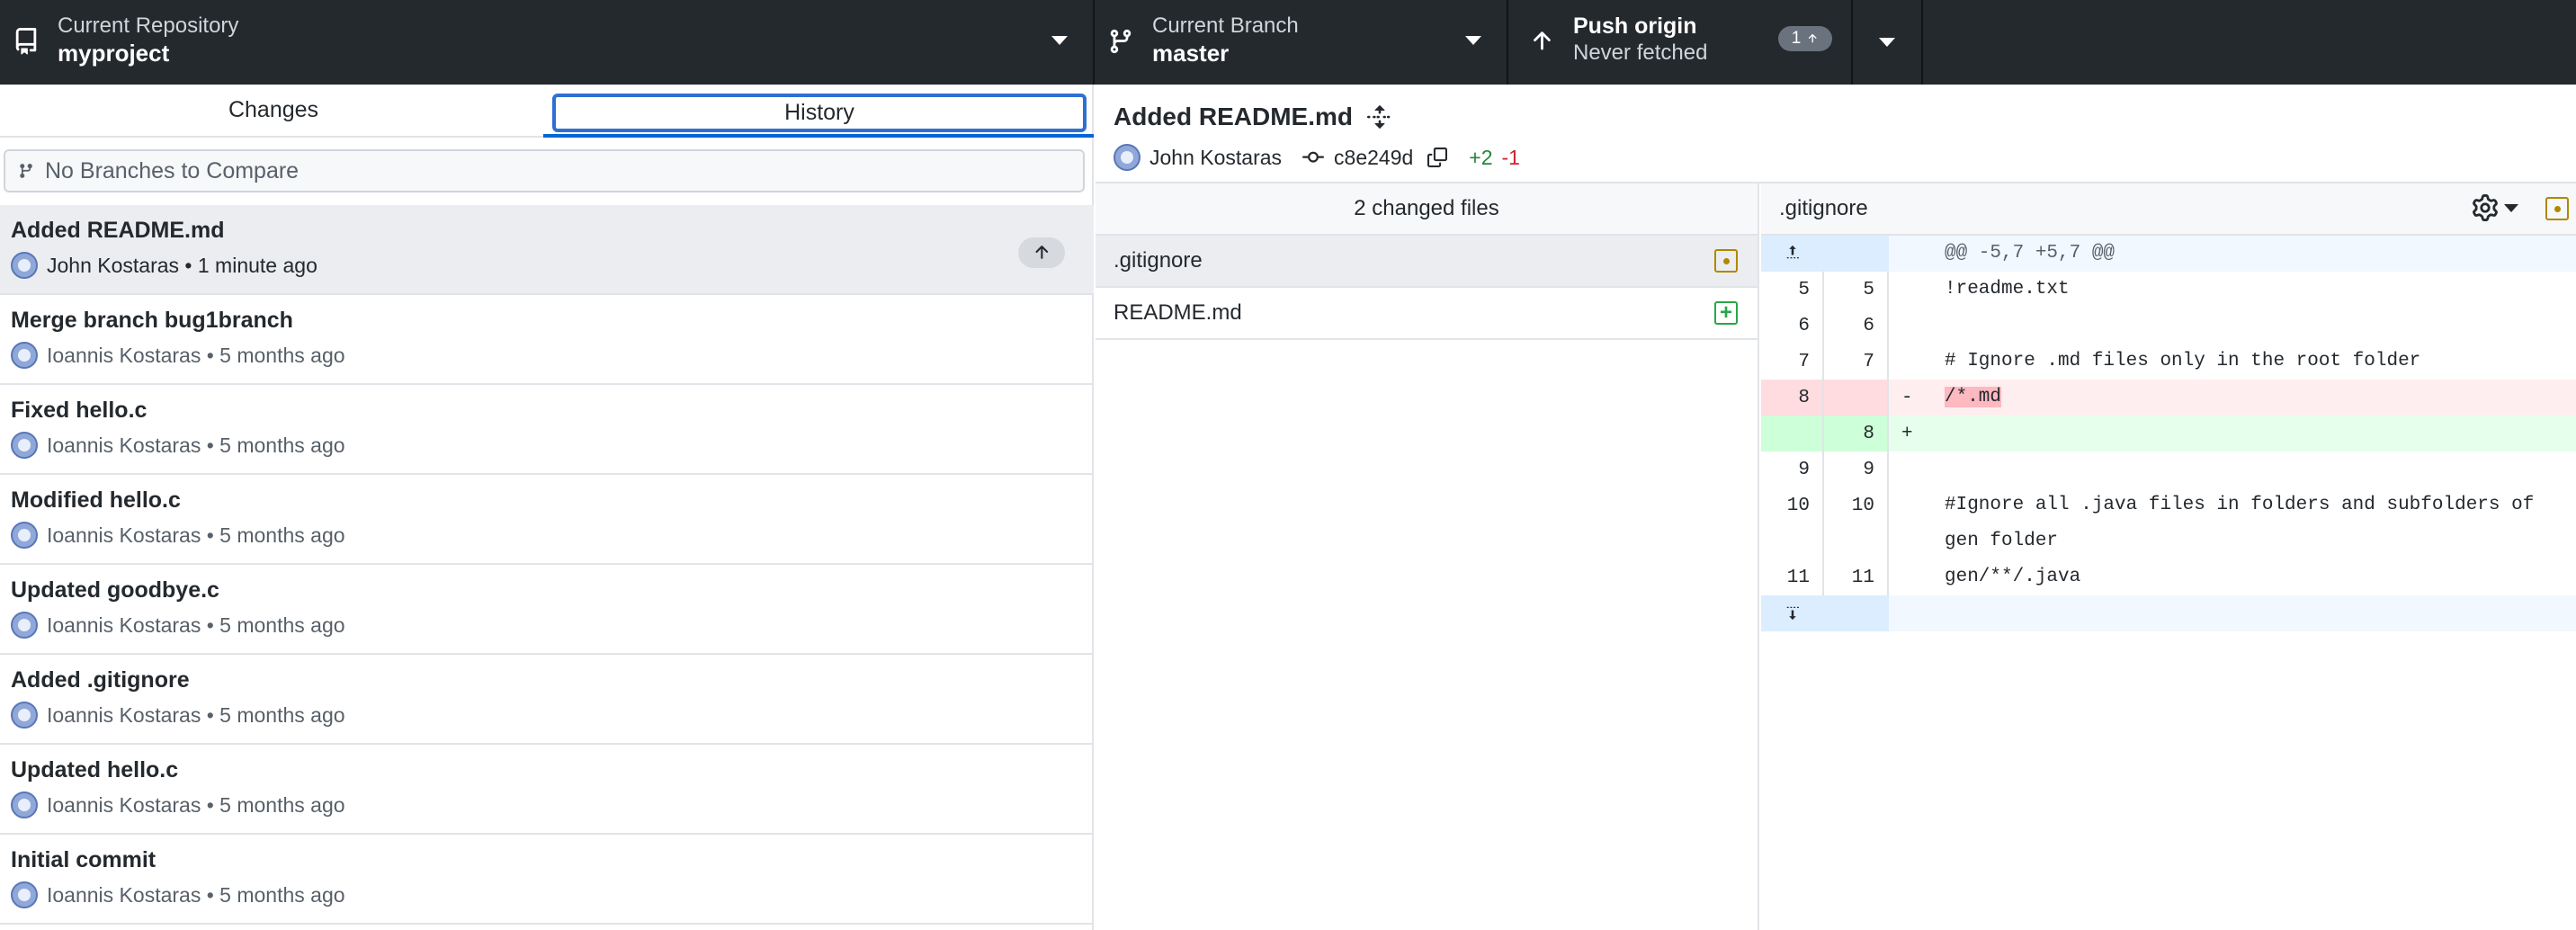  I want to click on old-line-number: 9, so click(1792, 469).